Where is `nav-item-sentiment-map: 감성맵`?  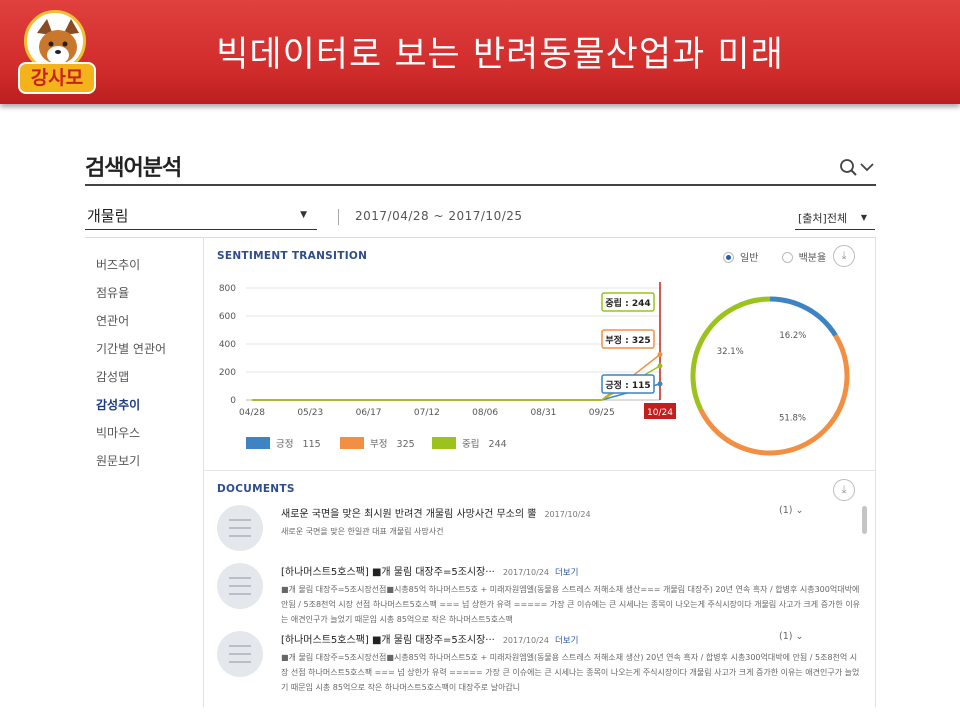
nav-item-sentiment-map: 감성맵 is located at coordinates (112, 376).